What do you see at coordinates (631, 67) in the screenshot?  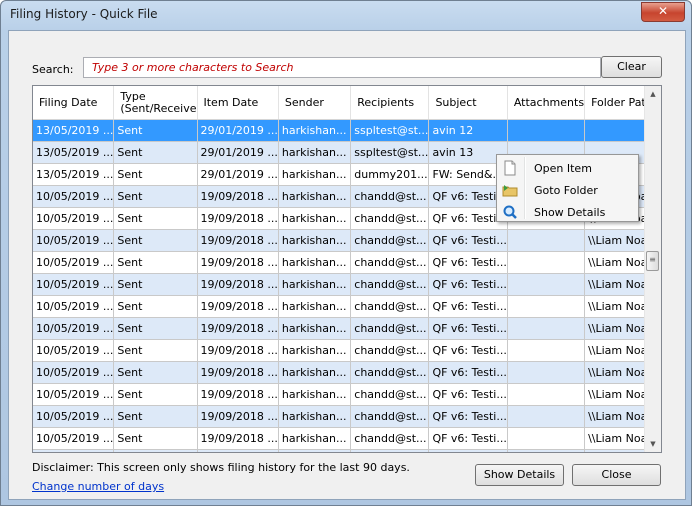 I see `clear-button: Clear` at bounding box center [631, 67].